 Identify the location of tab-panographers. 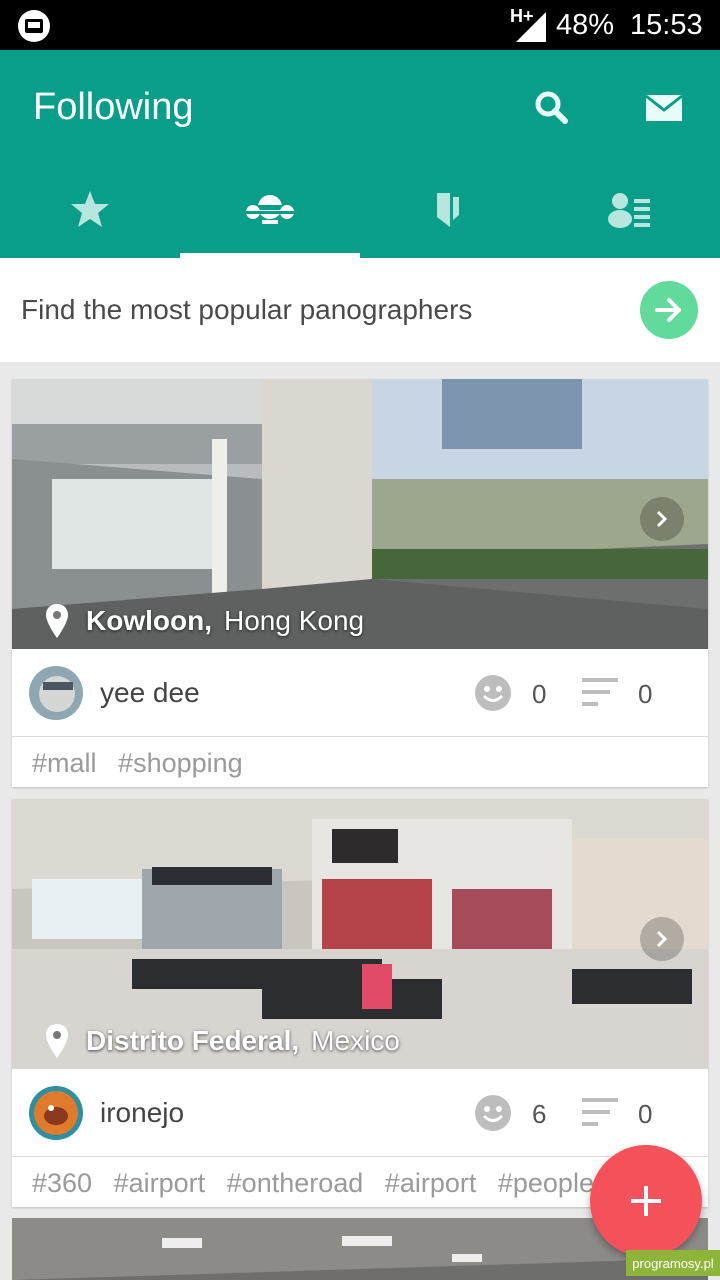
(270, 219).